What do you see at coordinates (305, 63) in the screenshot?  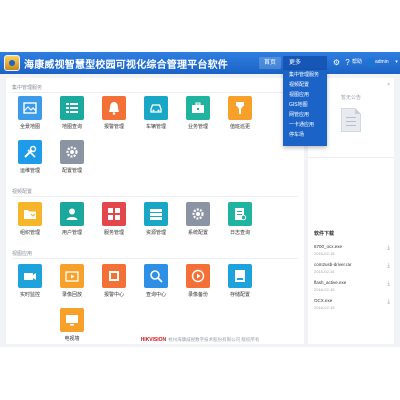 I see `nav-more-button: 更多` at bounding box center [305, 63].